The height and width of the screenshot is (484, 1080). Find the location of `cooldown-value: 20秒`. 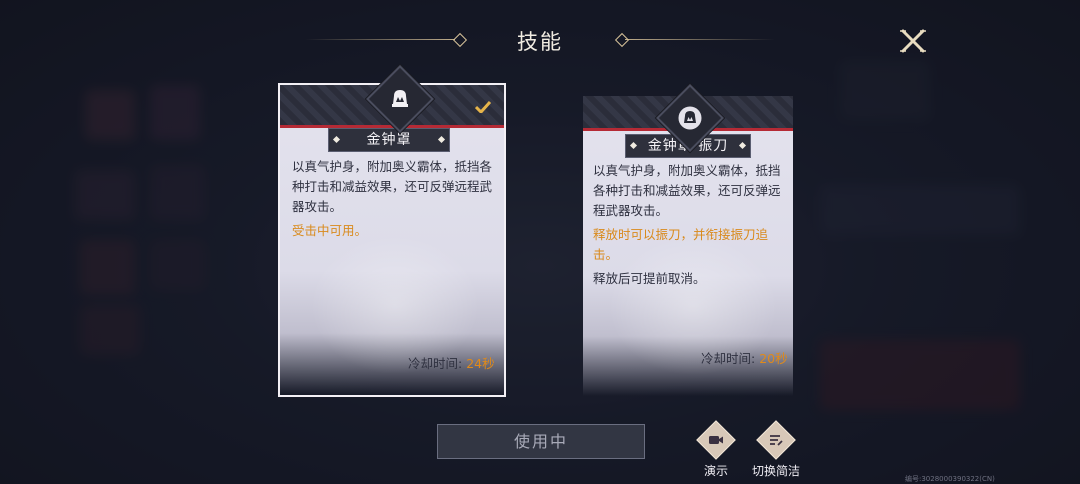

cooldown-value: 20秒 is located at coordinates (773, 358).